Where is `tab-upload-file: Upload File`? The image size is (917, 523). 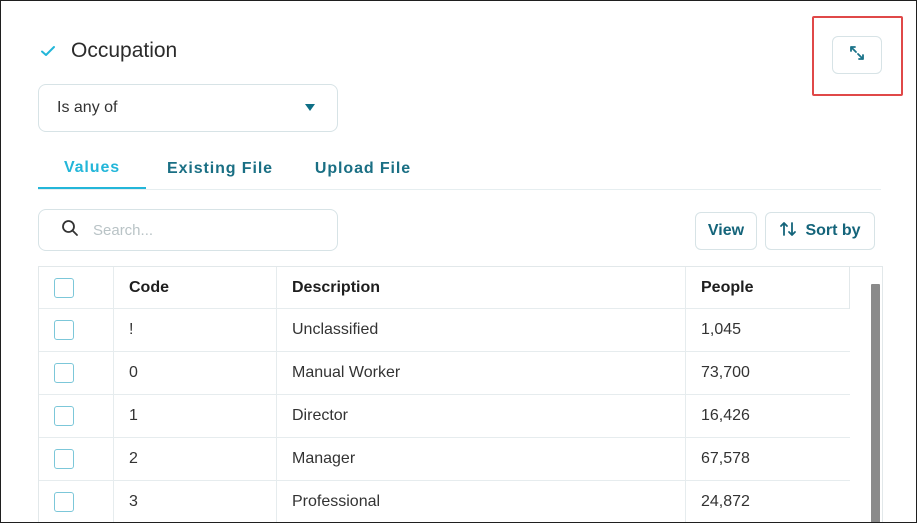 tab-upload-file: Upload File is located at coordinates (363, 169).